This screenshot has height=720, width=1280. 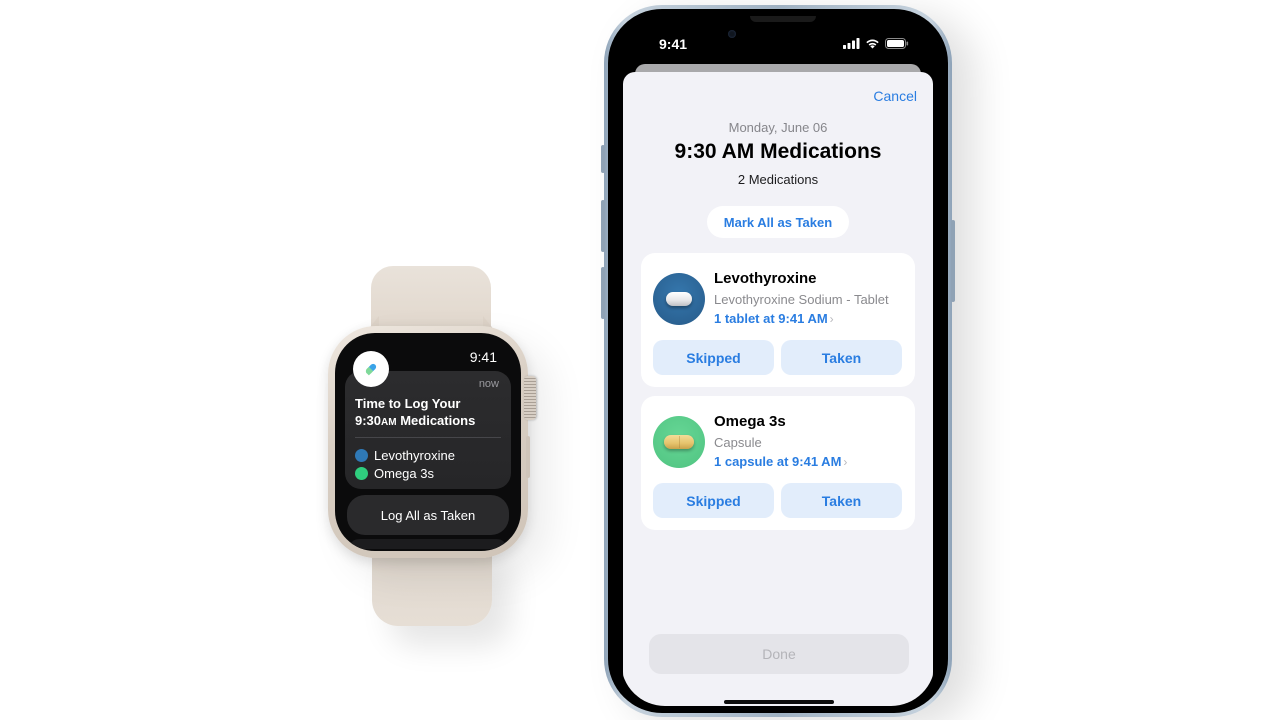 What do you see at coordinates (404, 473) in the screenshot?
I see `watch-med-name: Omega 3s` at bounding box center [404, 473].